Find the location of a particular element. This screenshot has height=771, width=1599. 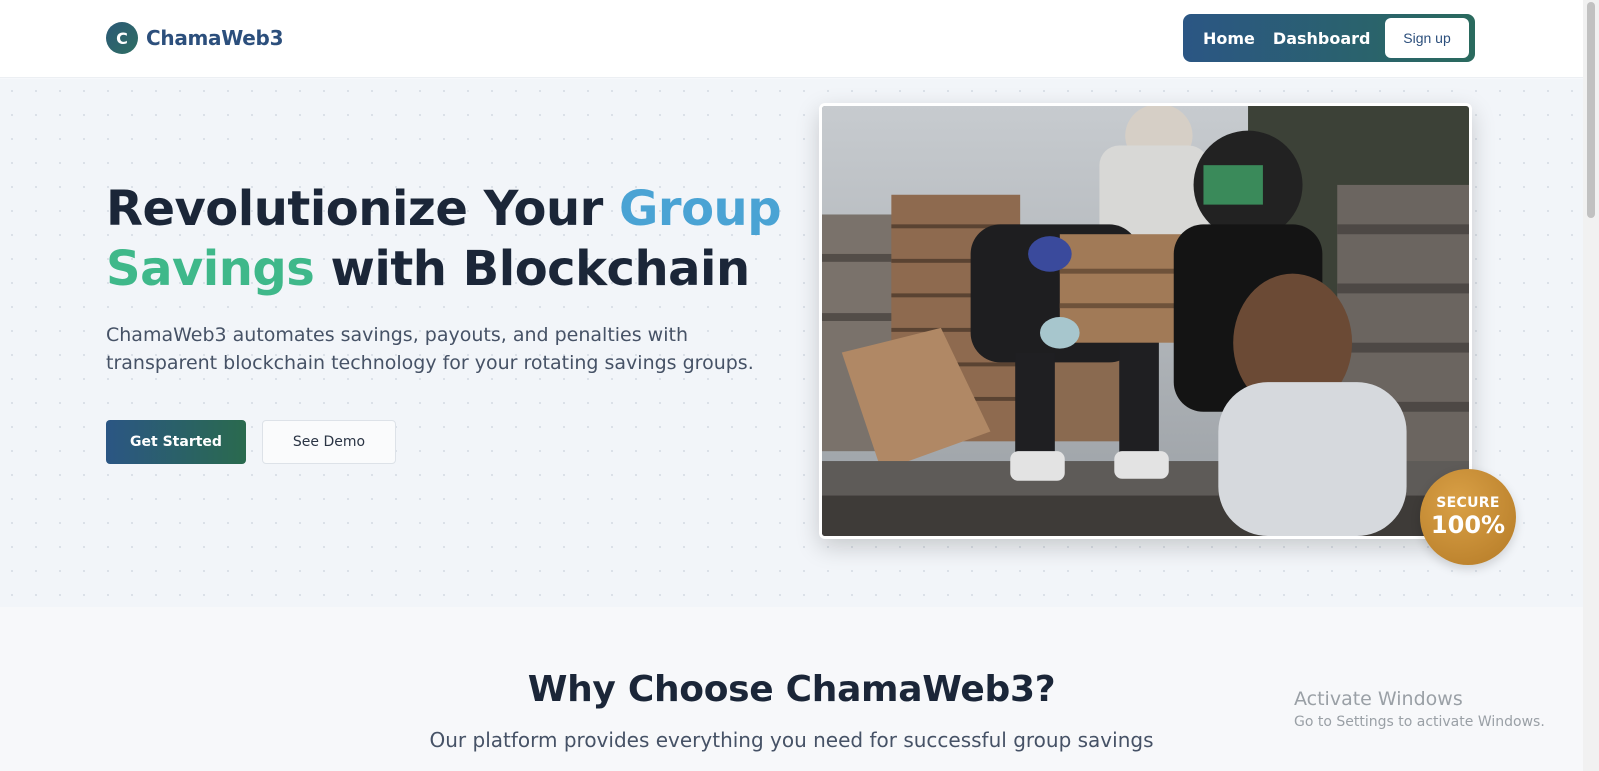

main-nav: Home Dashboard Sign up is located at coordinates (1329, 38).